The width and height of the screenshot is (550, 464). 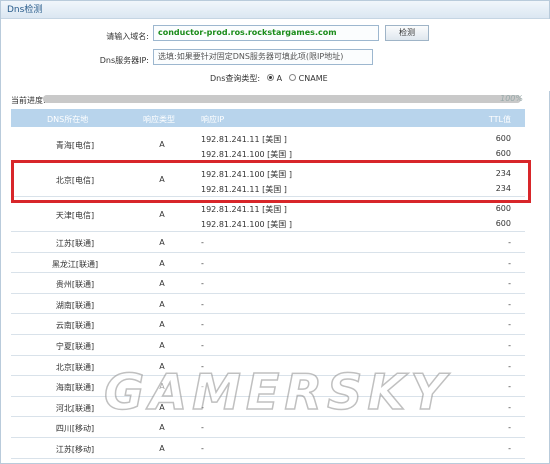 I want to click on query-type-a-label: A, so click(x=279, y=78).